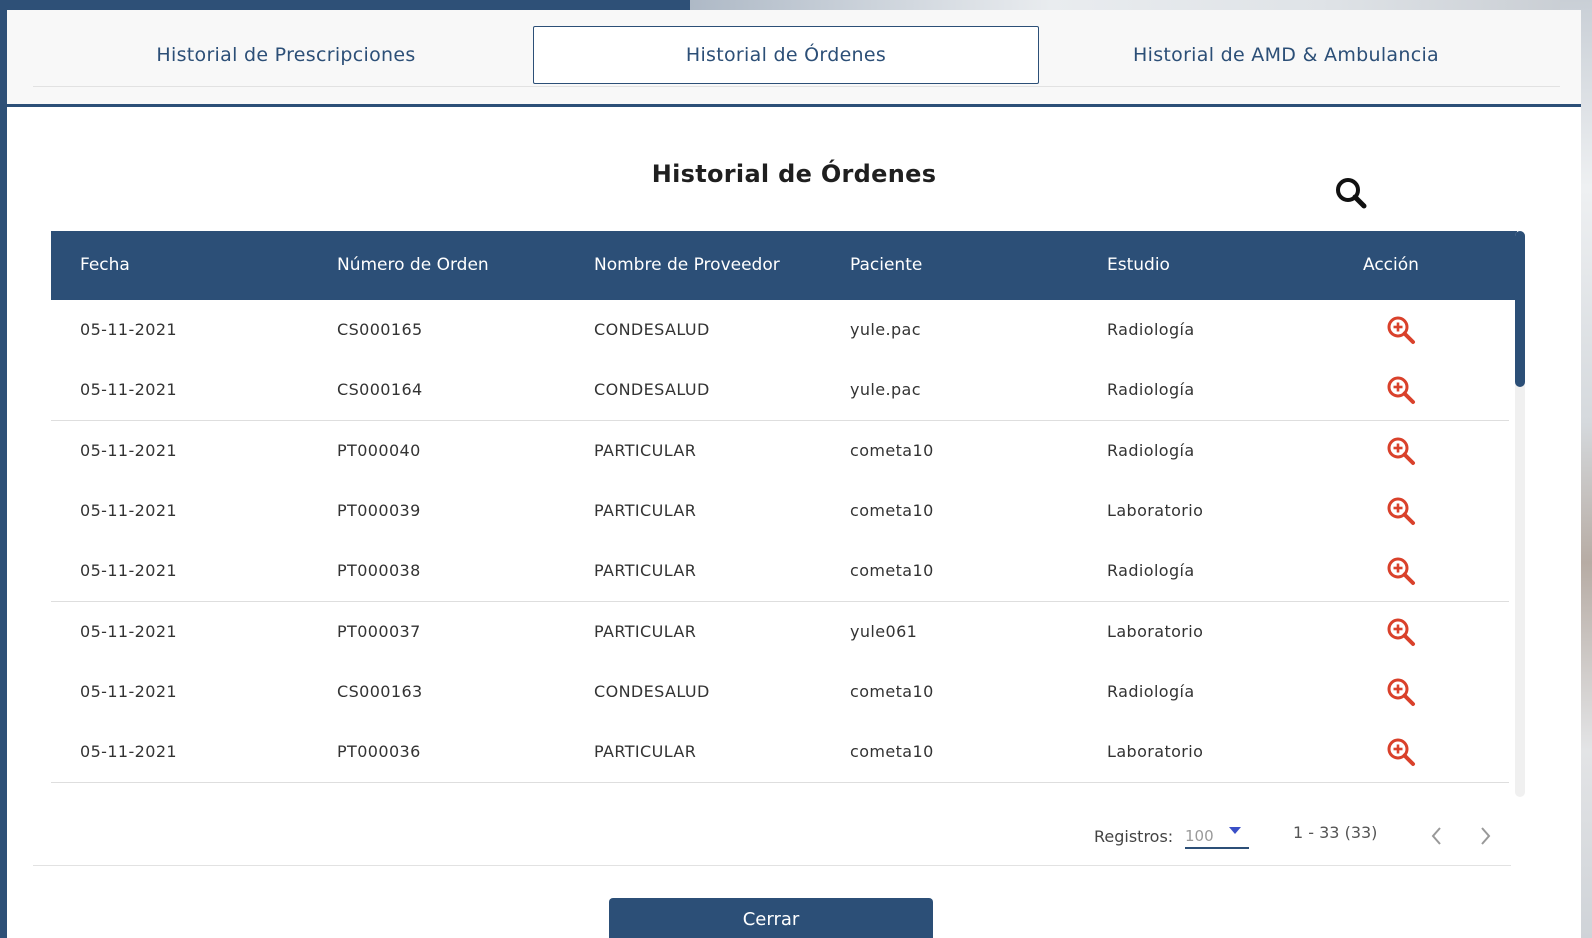  What do you see at coordinates (379, 631) in the screenshot?
I see `cell-order-number: PT000037` at bounding box center [379, 631].